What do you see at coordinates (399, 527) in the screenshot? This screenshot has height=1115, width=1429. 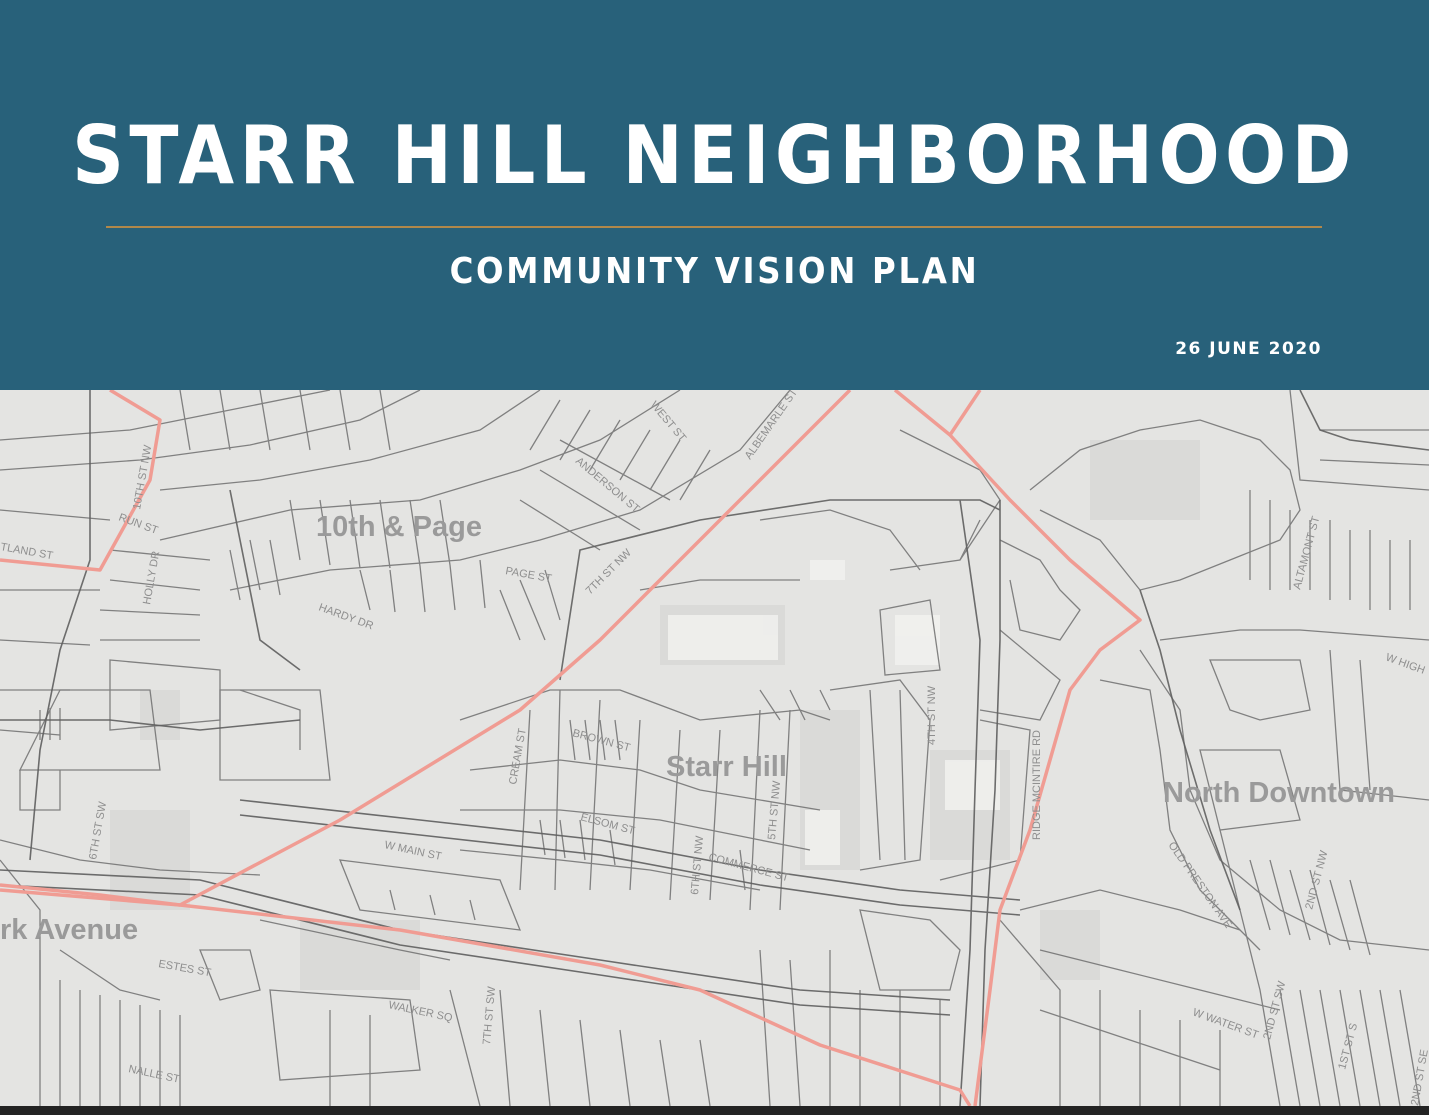 I see `label-10th-page: 10th & Page` at bounding box center [399, 527].